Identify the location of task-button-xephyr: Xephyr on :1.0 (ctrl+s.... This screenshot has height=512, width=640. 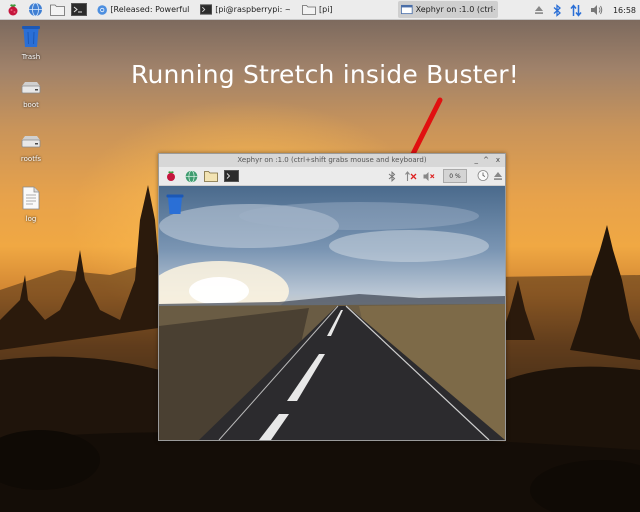
(448, 9).